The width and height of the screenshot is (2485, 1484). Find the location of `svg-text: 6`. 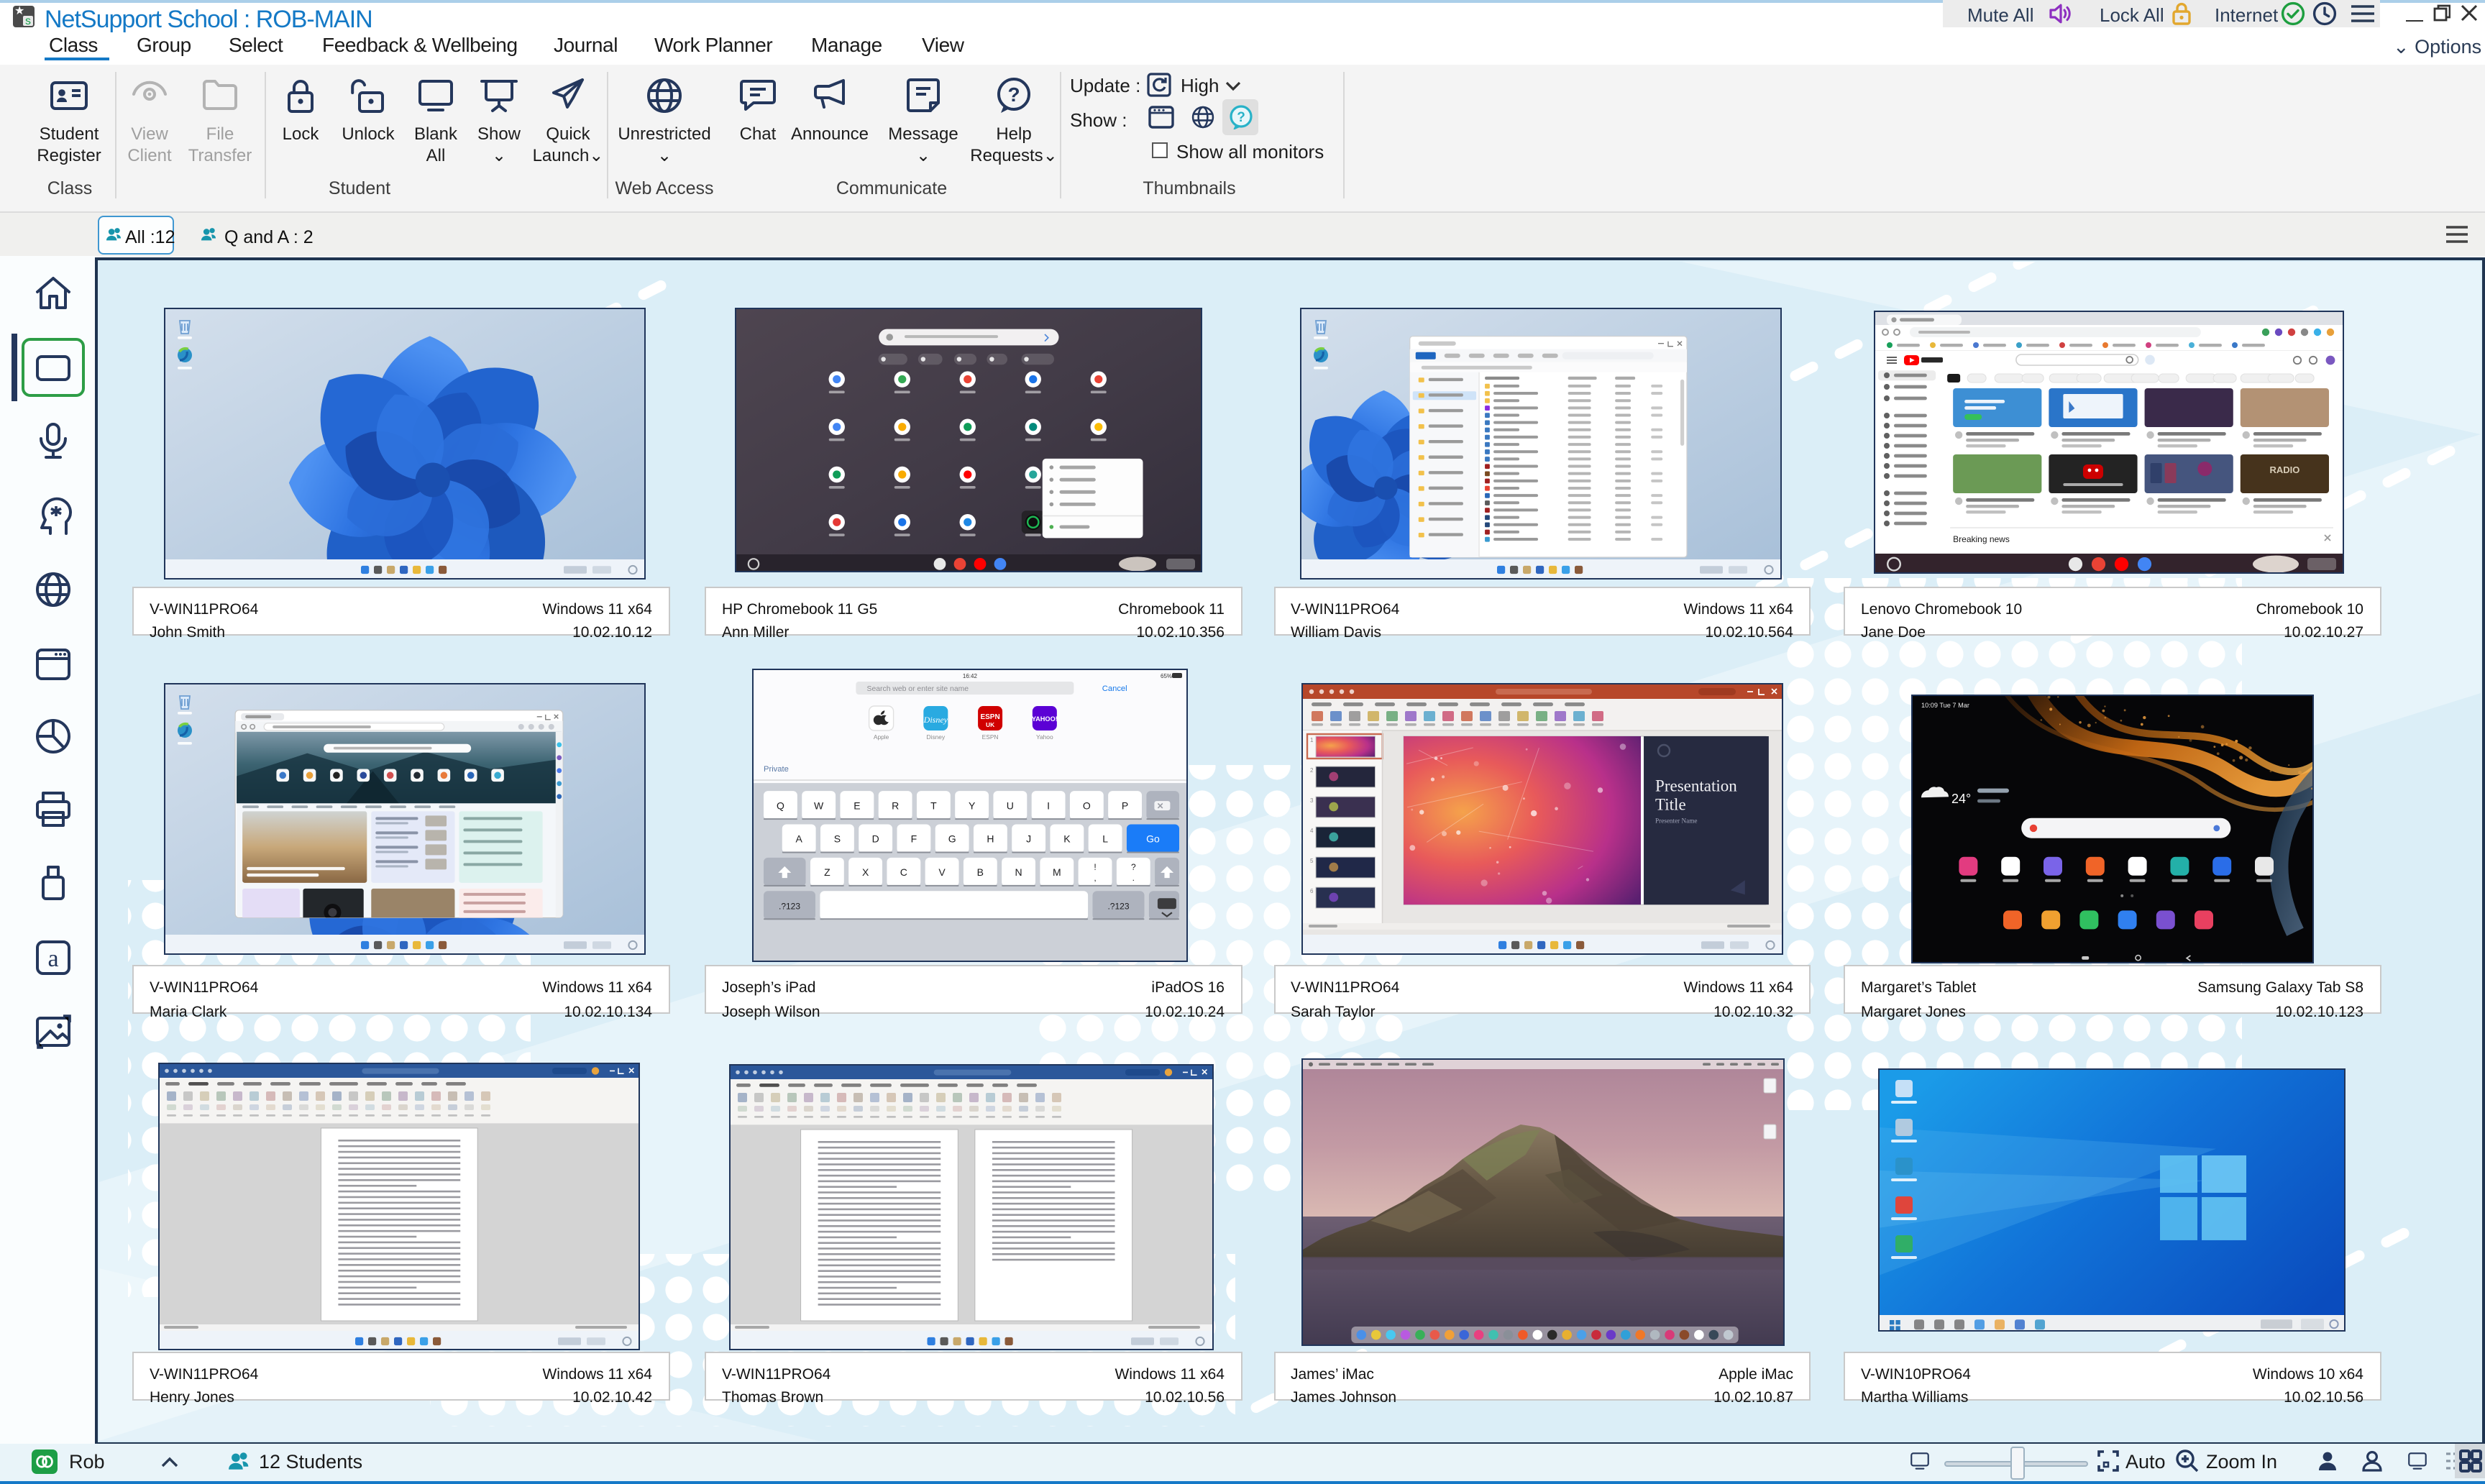

svg-text: 6 is located at coordinates (1311, 891).